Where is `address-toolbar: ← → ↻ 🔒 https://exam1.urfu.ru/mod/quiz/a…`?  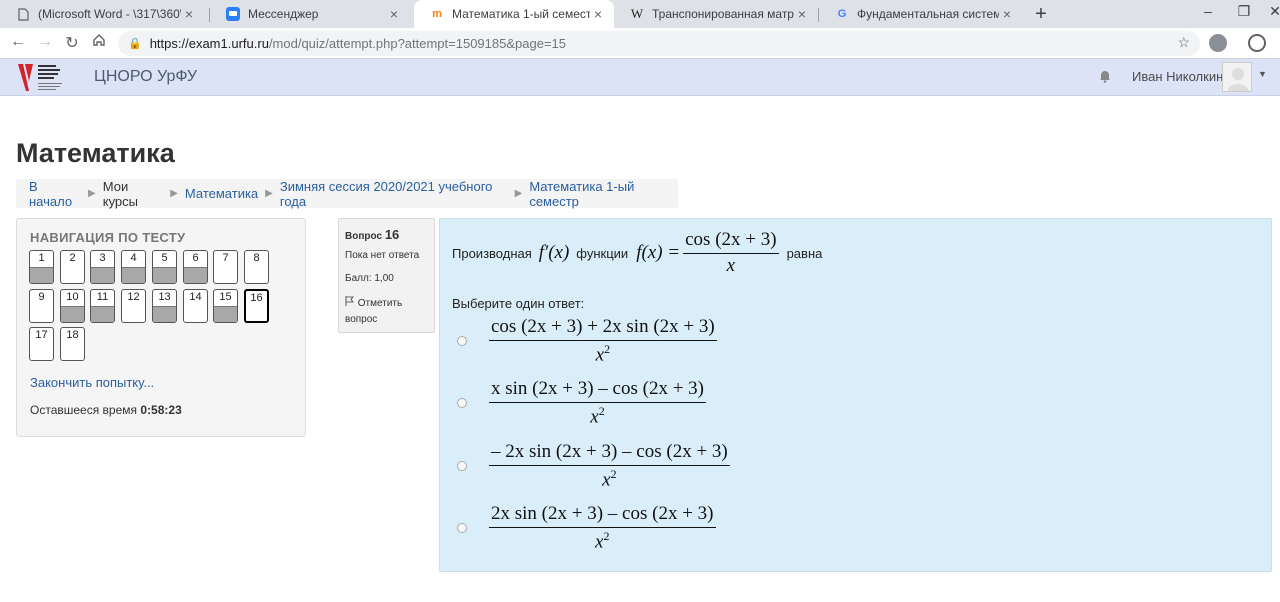 address-toolbar: ← → ↻ 🔒 https://exam1.urfu.ru/mod/quiz/a… is located at coordinates (640, 43).